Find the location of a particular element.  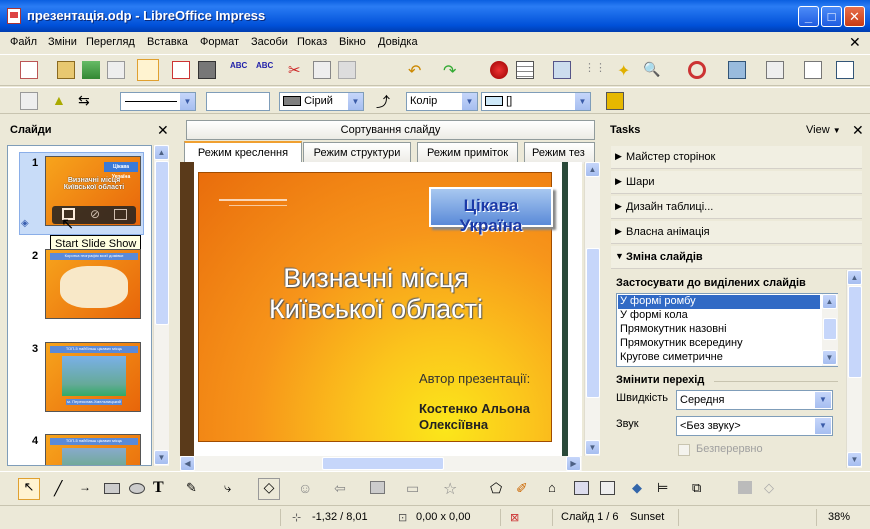

menu-view: Перегляд is located at coordinates (110, 42).